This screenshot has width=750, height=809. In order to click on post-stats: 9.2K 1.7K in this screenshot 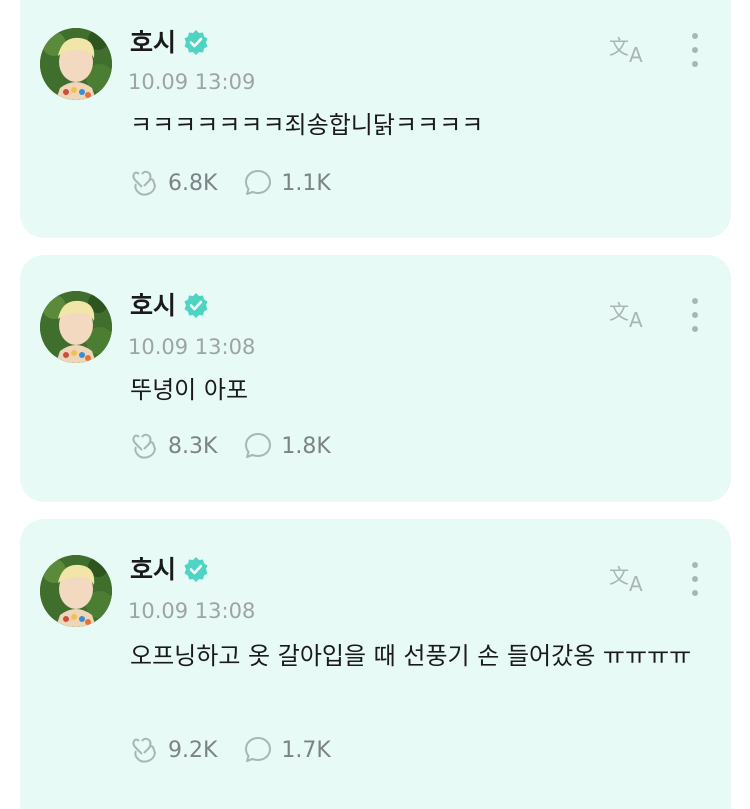, I will do `click(243, 750)`.